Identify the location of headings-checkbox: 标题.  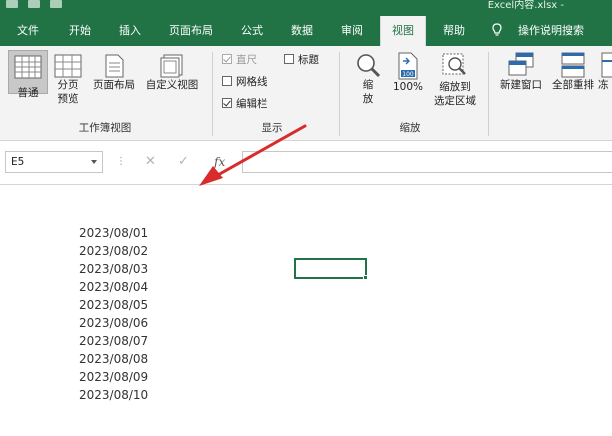
(301, 60).